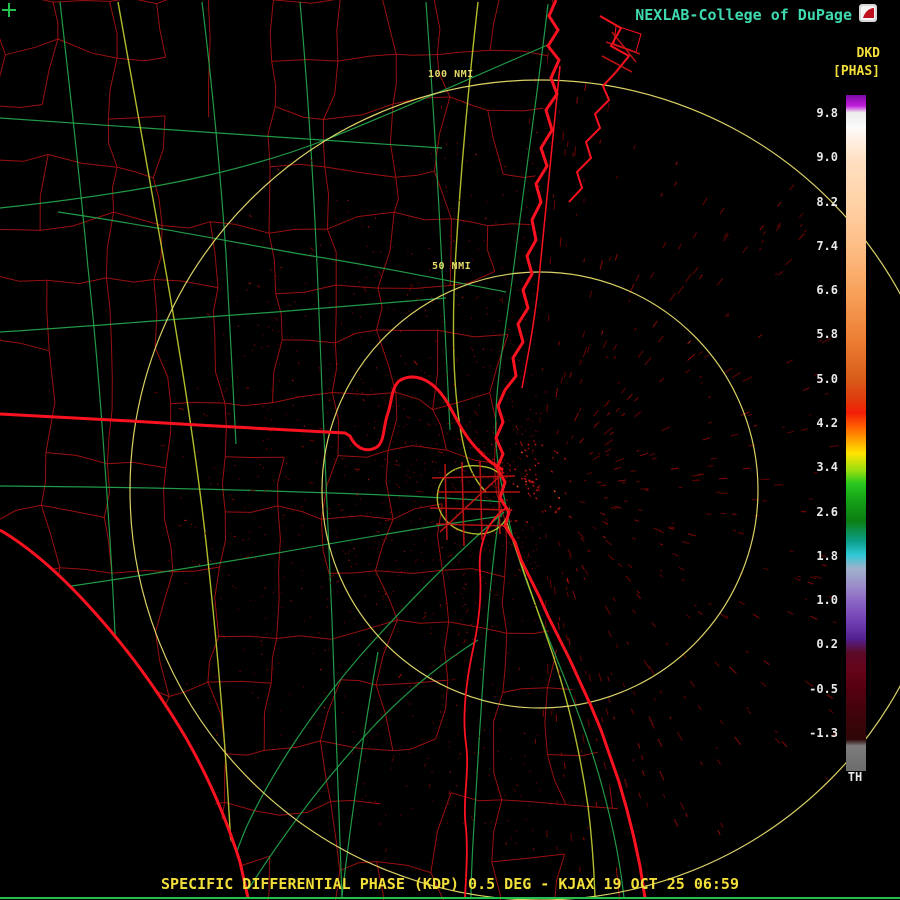  I want to click on island-chain, so click(541, 227).